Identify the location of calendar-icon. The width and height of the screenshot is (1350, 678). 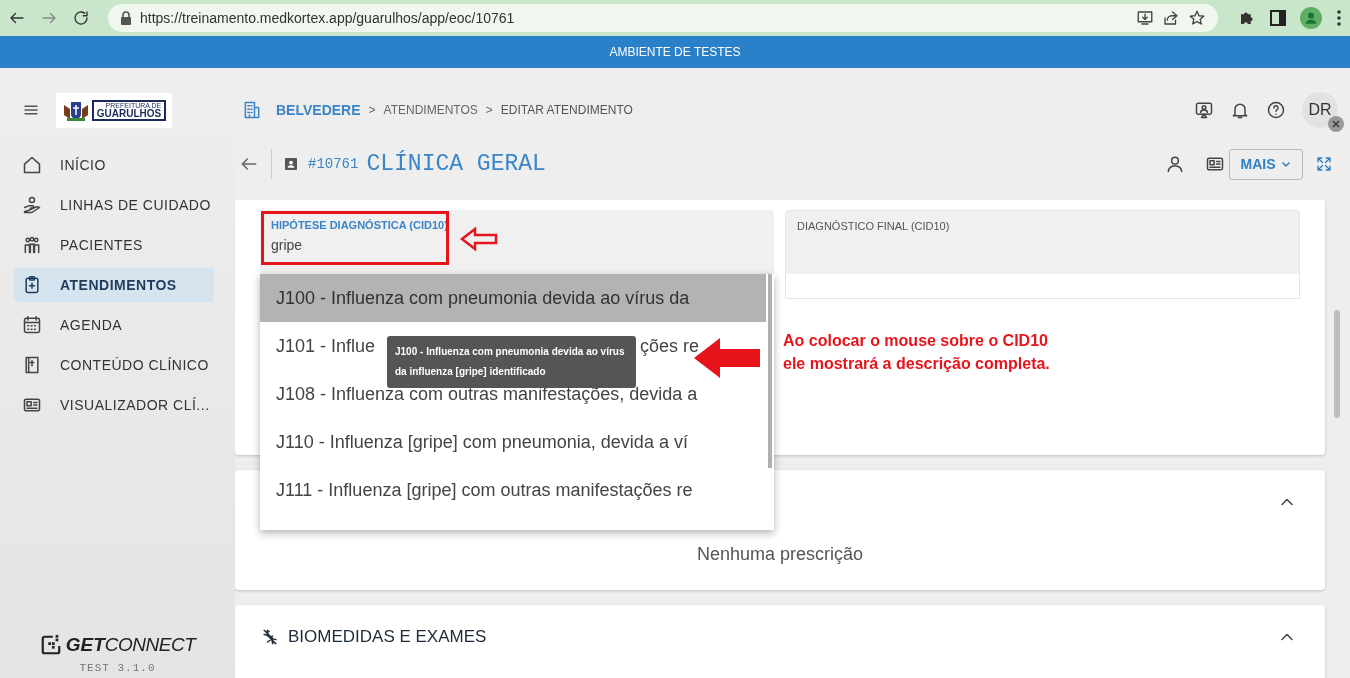
(32, 325).